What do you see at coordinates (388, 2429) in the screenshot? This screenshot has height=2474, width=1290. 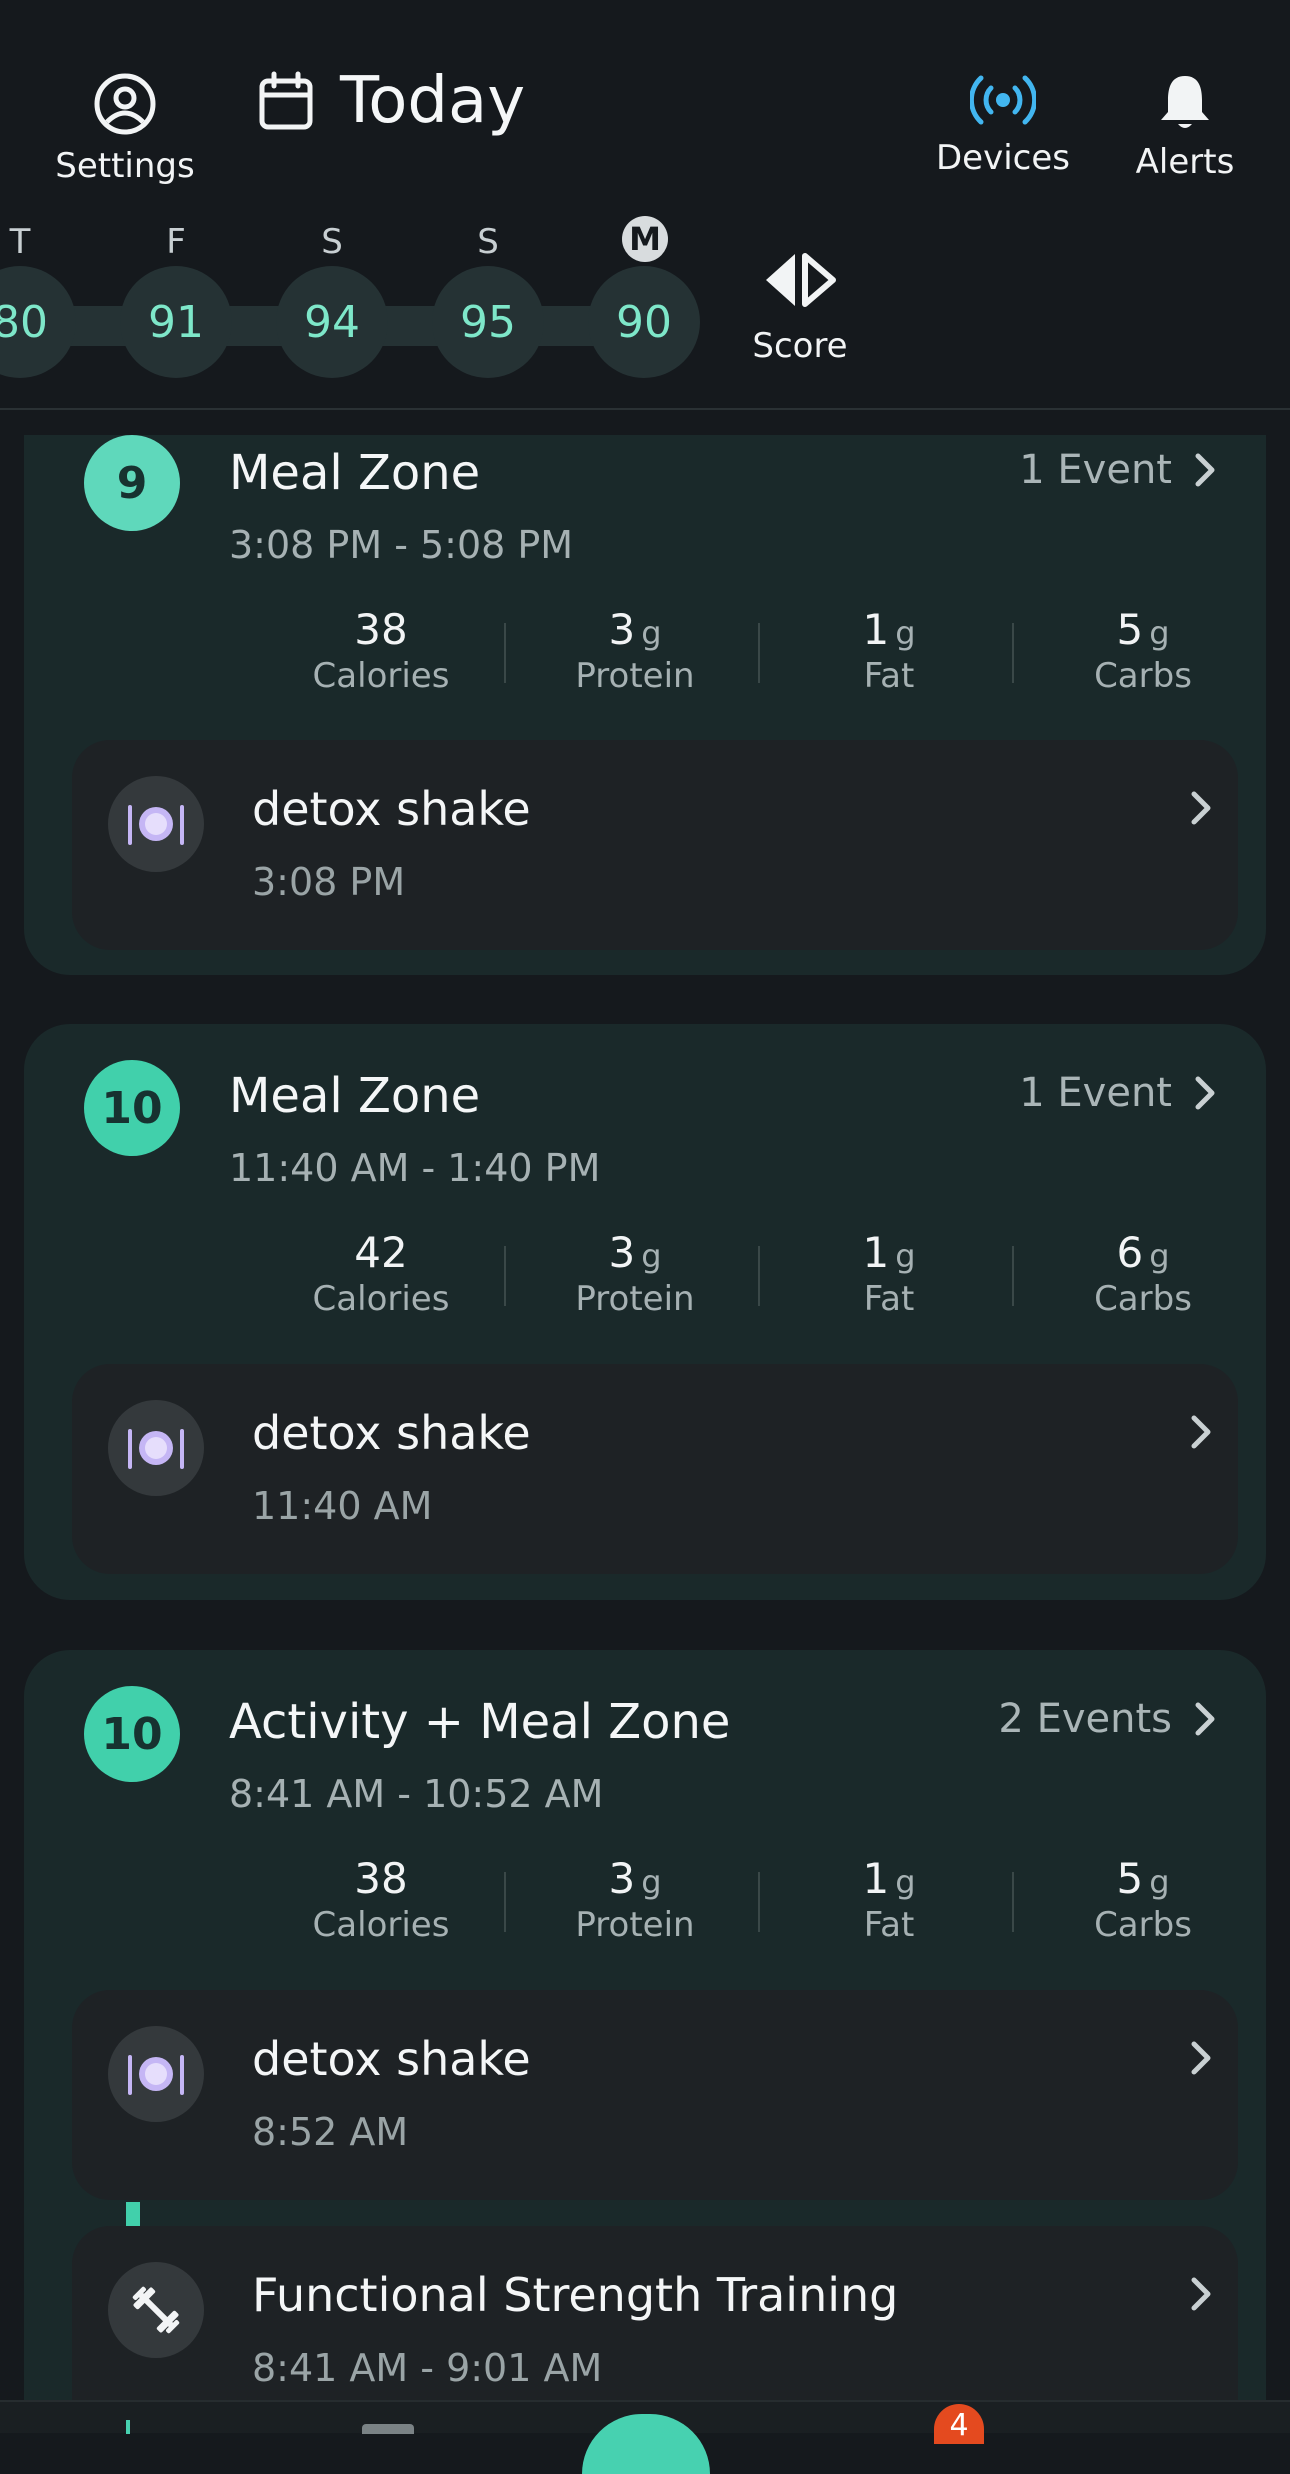 I see `log-tab-icon` at bounding box center [388, 2429].